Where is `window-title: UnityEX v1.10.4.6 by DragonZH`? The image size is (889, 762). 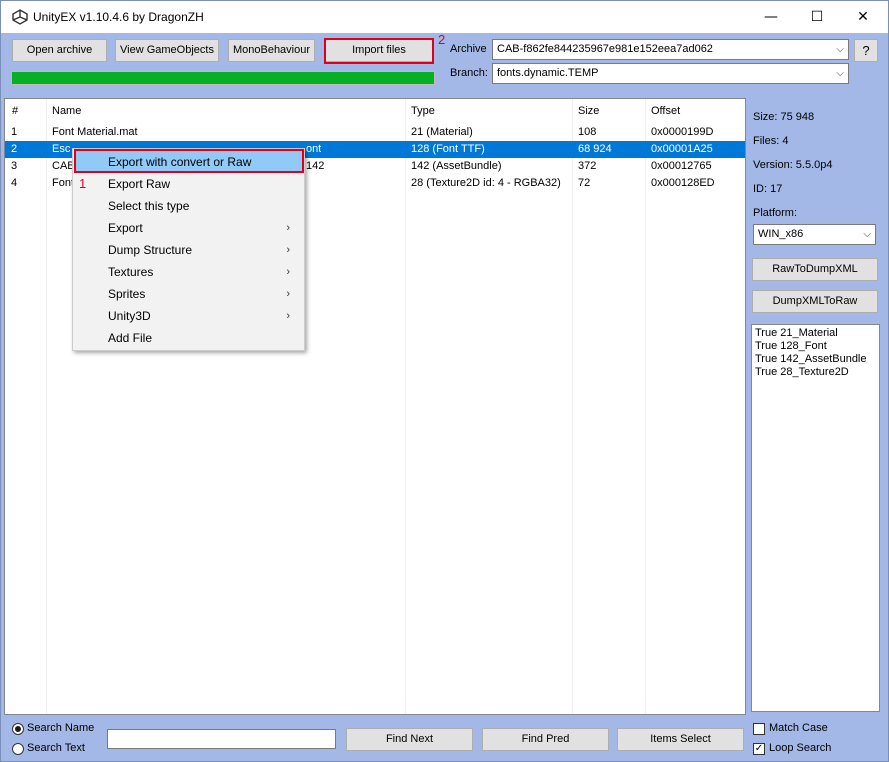 window-title: UnityEX v1.10.4.6 by DragonZH is located at coordinates (118, 17).